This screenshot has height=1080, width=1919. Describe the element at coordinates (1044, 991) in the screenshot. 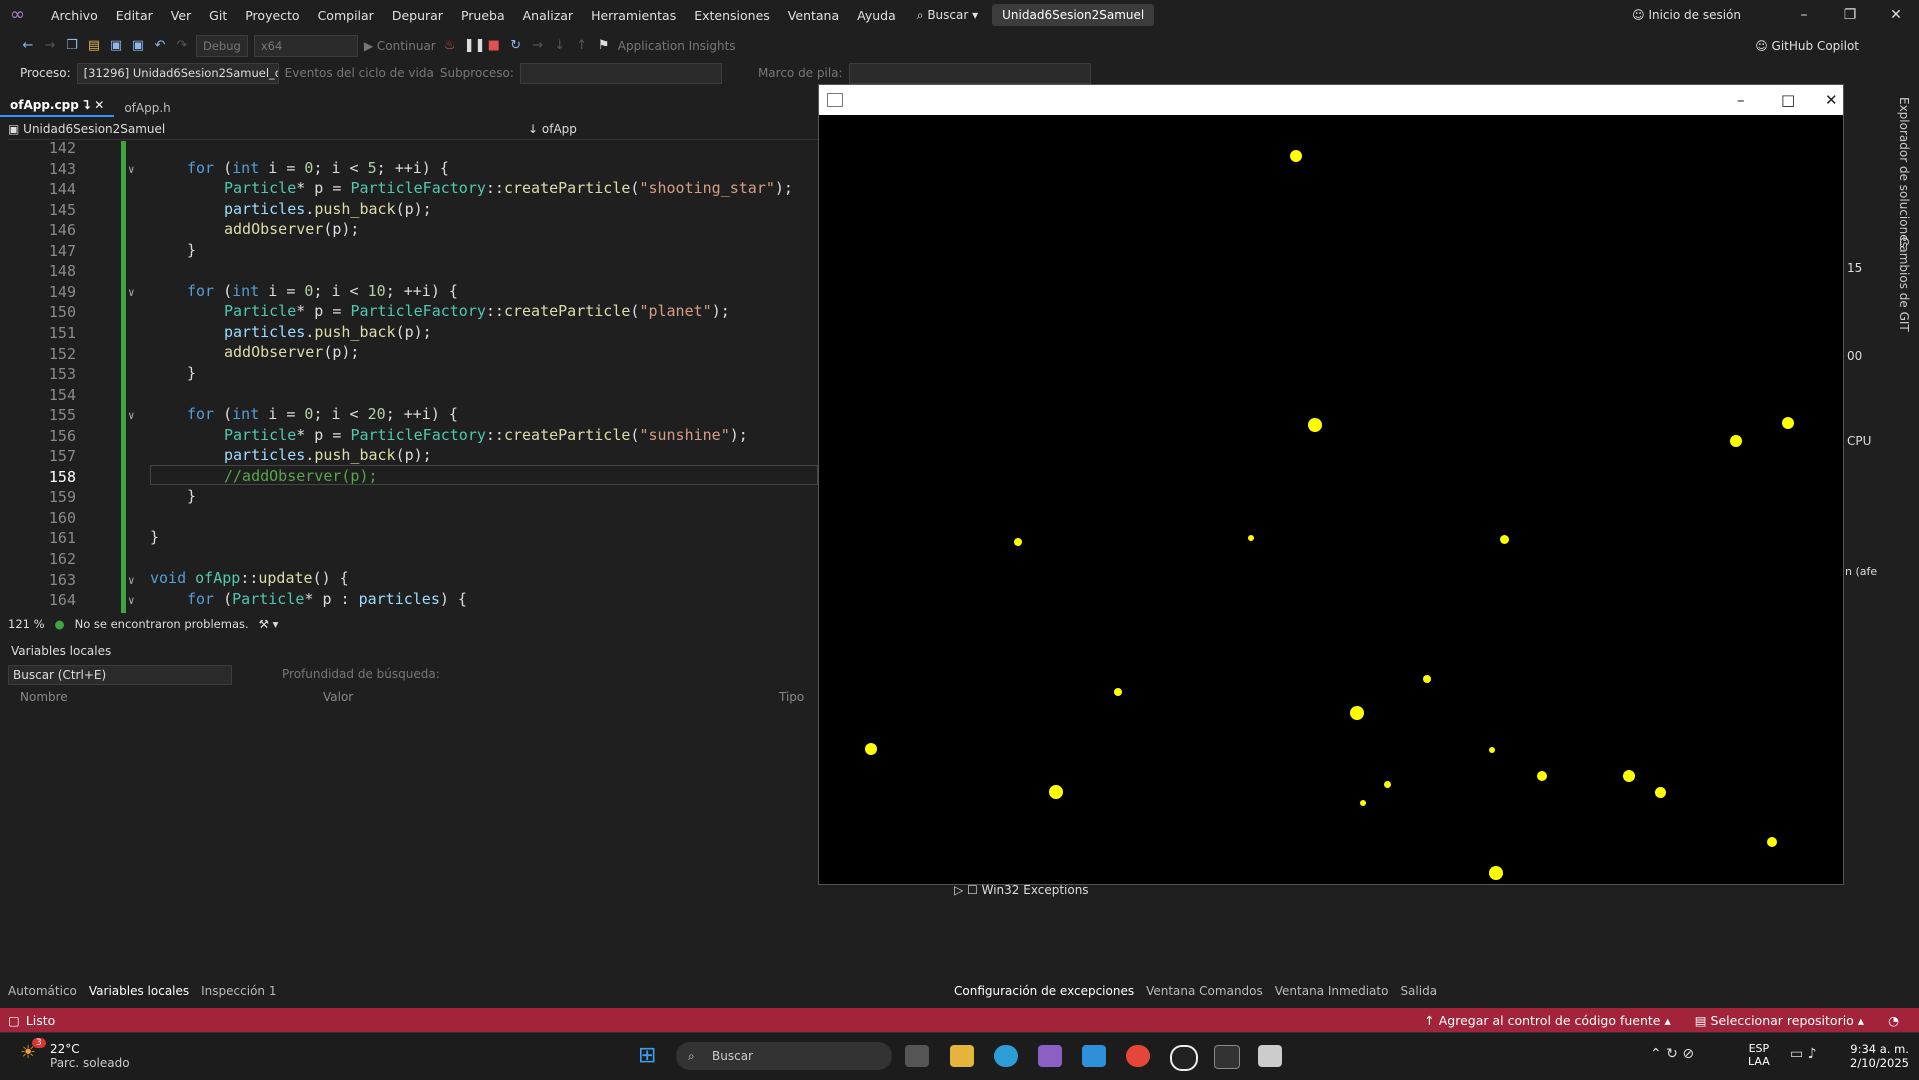

I see `tab-configuracion-excepciones: Configuración de excepciones` at that location.